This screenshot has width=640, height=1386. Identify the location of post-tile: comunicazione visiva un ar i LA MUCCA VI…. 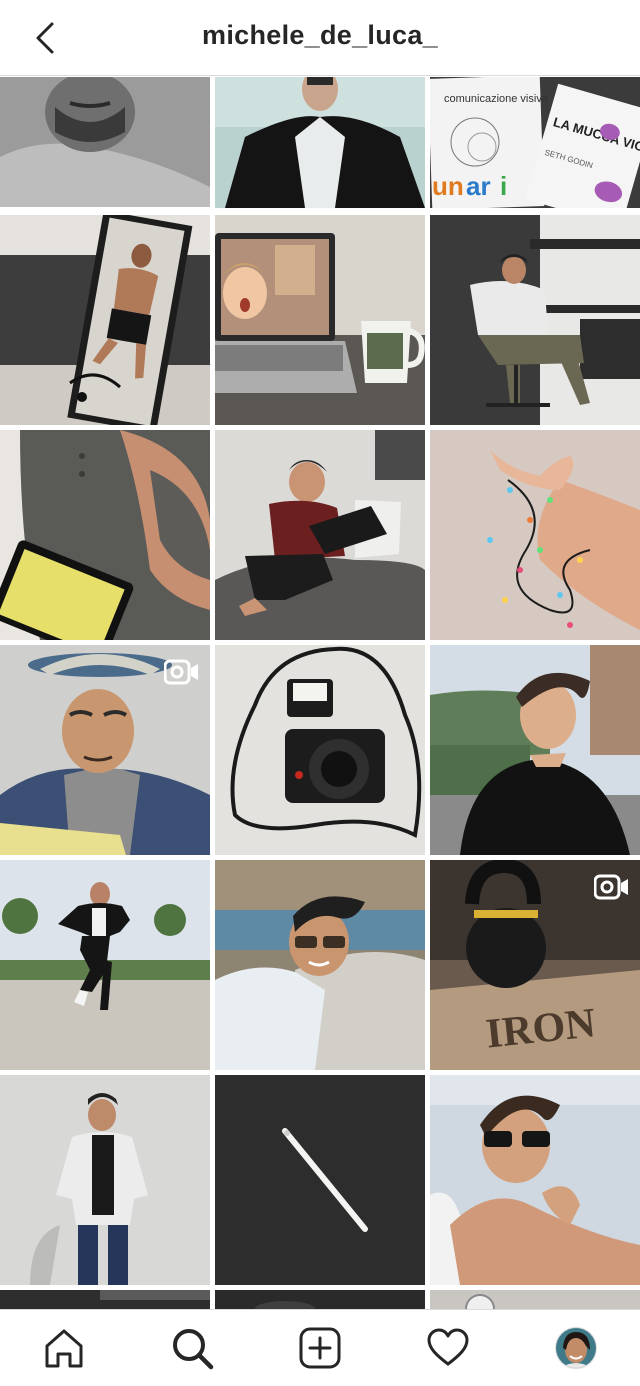
(535, 142).